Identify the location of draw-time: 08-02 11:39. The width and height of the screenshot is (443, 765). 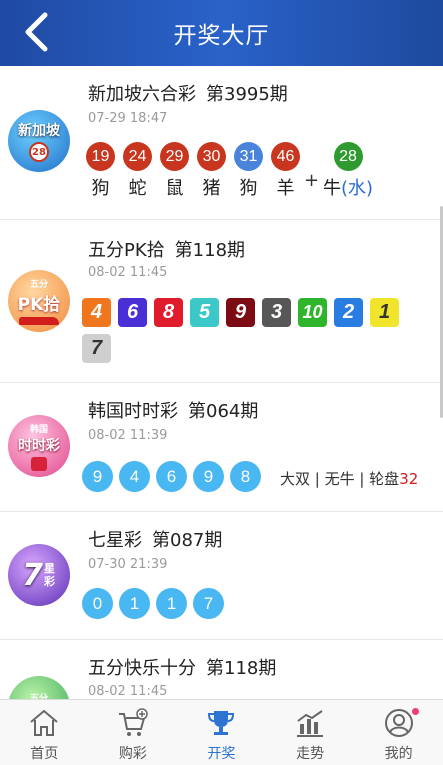
(128, 435).